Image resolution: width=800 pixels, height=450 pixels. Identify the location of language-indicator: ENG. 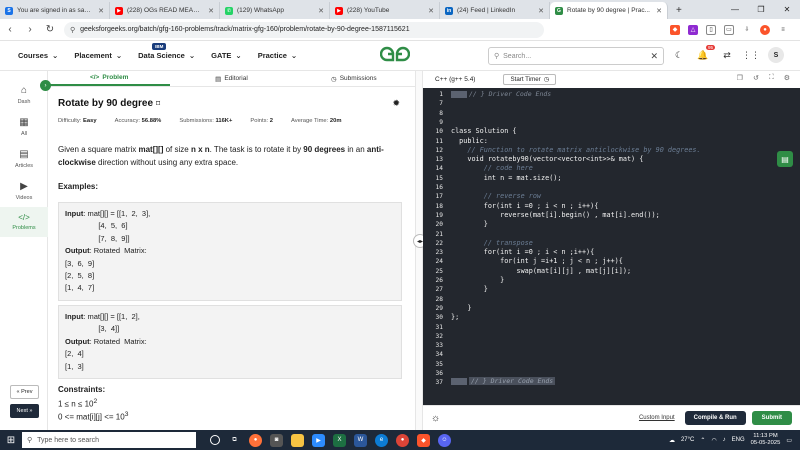
(738, 440).